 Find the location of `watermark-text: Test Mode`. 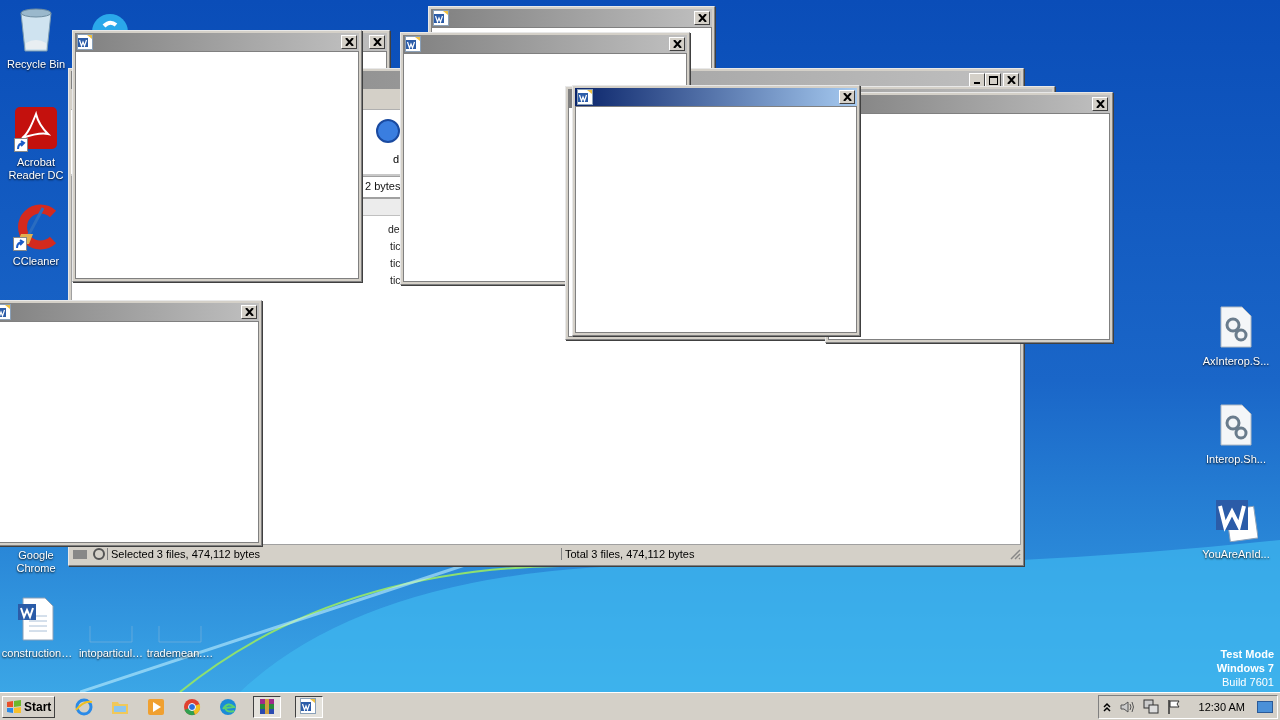

watermark-text: Test Mode is located at coordinates (1247, 654).